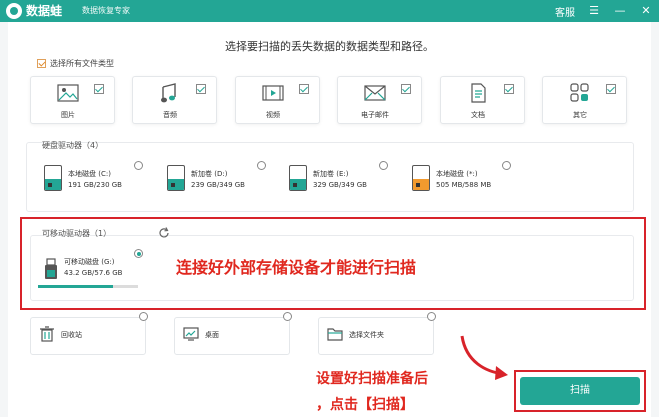 The height and width of the screenshot is (417, 659). Describe the element at coordinates (580, 391) in the screenshot. I see `scan-button: 扫描` at that location.